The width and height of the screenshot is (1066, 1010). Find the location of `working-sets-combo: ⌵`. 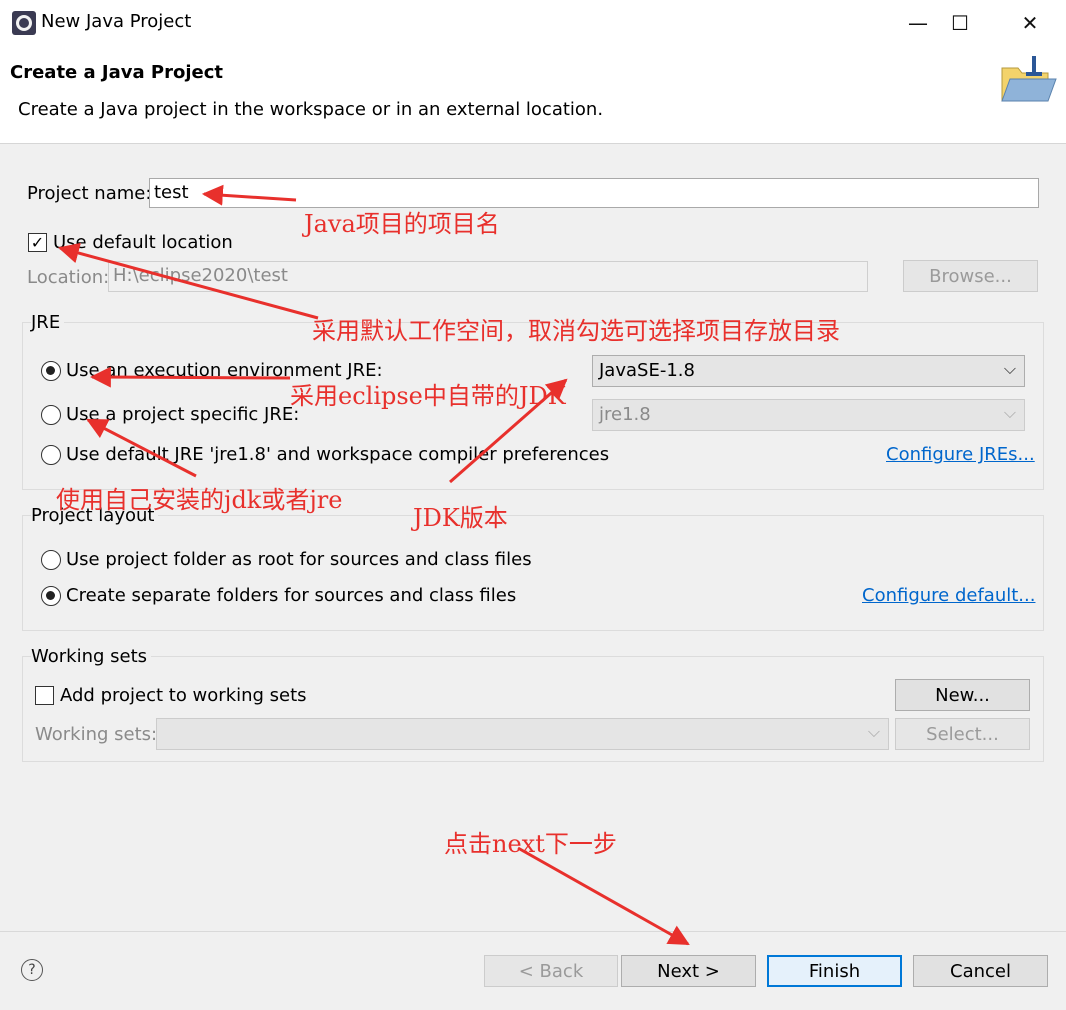

working-sets-combo: ⌵ is located at coordinates (522, 734).